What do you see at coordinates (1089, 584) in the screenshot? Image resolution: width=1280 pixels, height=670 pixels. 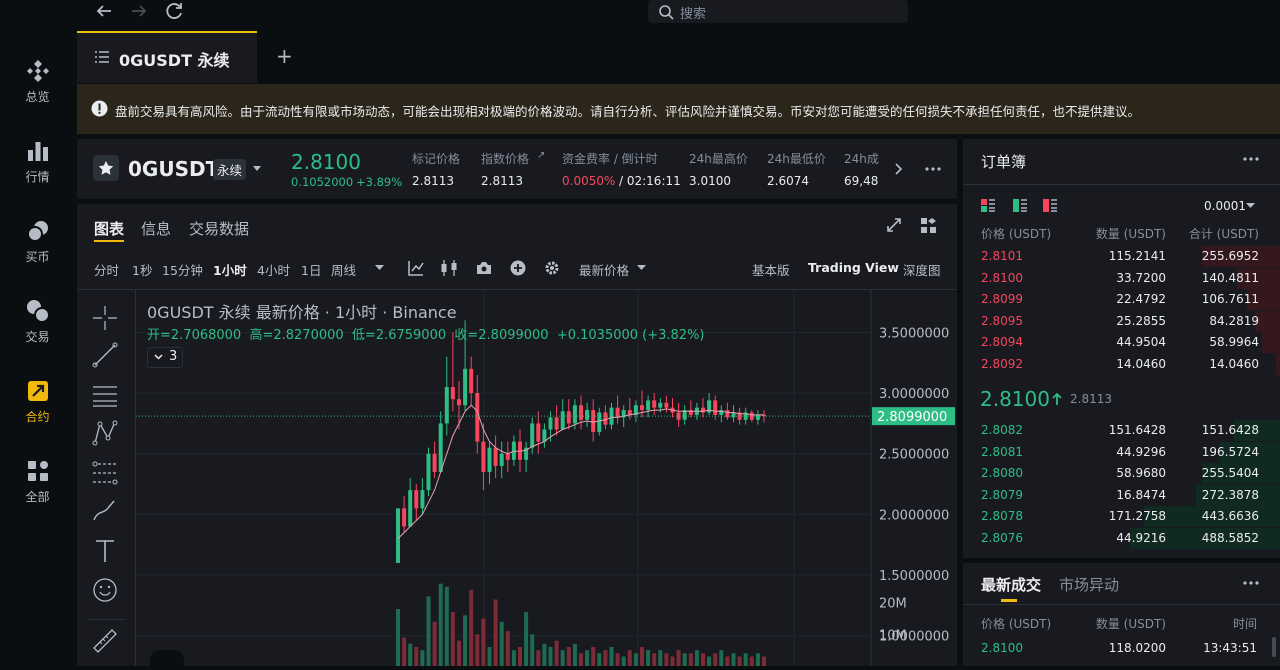 I see `tab-market-movers: 市场异动` at bounding box center [1089, 584].